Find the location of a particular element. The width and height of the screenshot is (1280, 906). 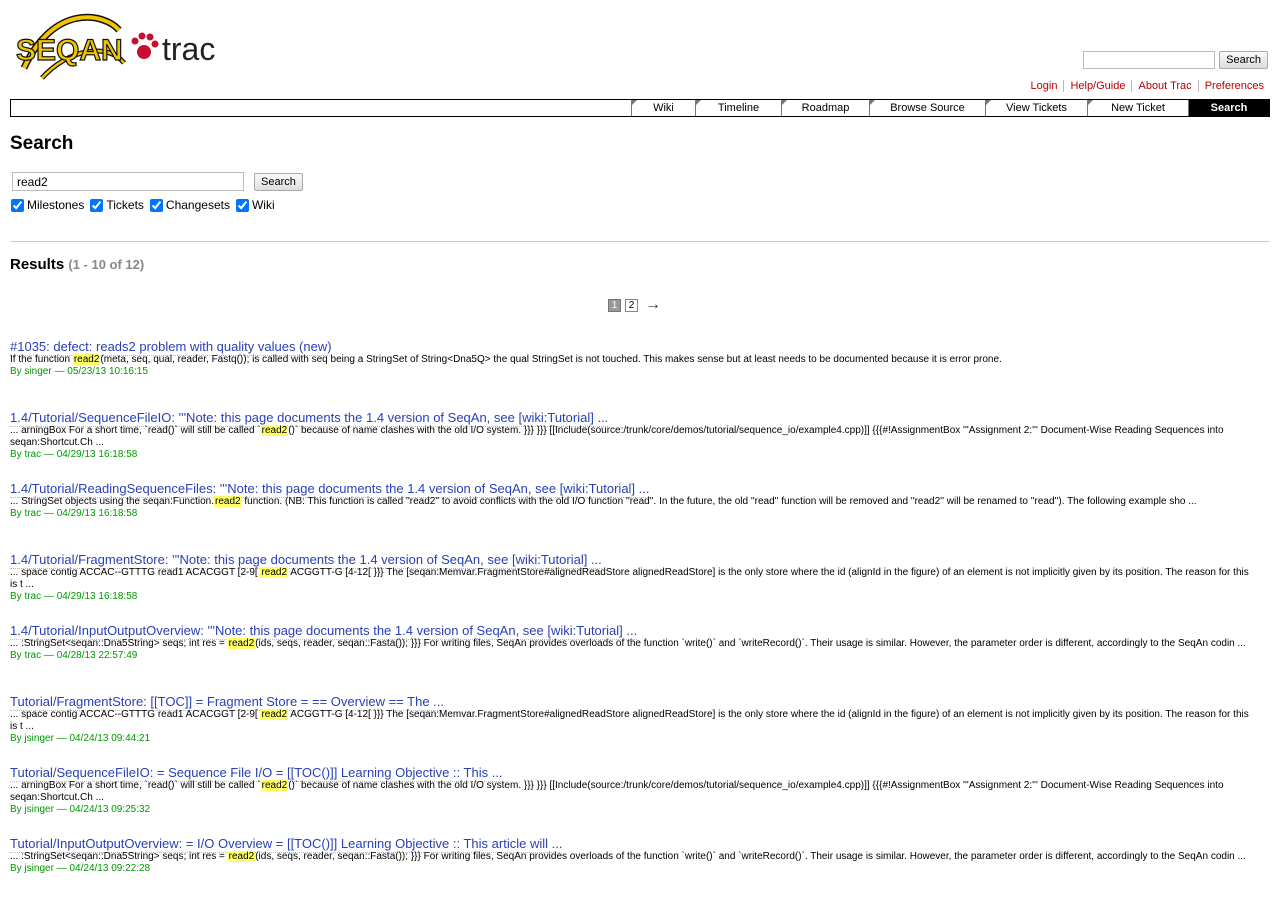

filter-changesets: Changesets is located at coordinates (189, 205).